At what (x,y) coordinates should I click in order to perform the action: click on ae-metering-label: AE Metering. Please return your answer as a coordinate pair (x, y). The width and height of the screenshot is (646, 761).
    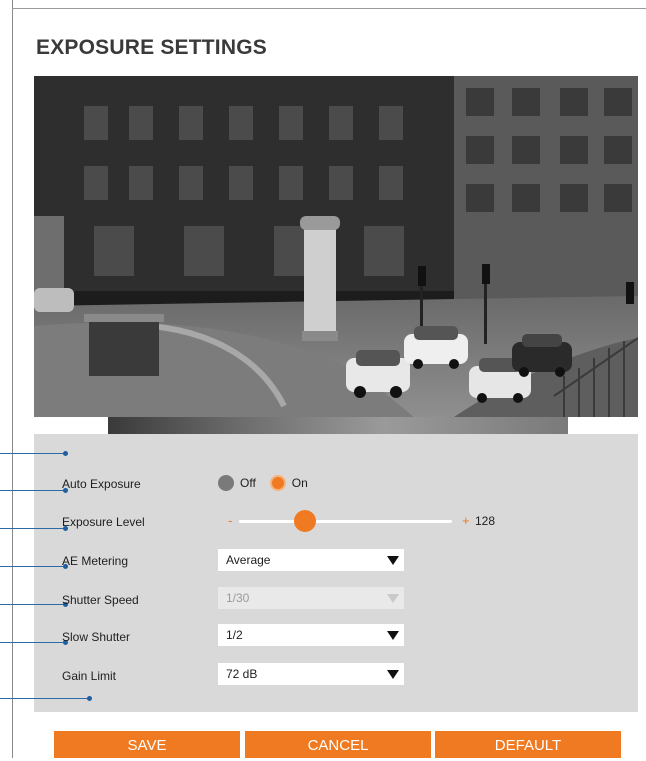
    Looking at the image, I should click on (95, 561).